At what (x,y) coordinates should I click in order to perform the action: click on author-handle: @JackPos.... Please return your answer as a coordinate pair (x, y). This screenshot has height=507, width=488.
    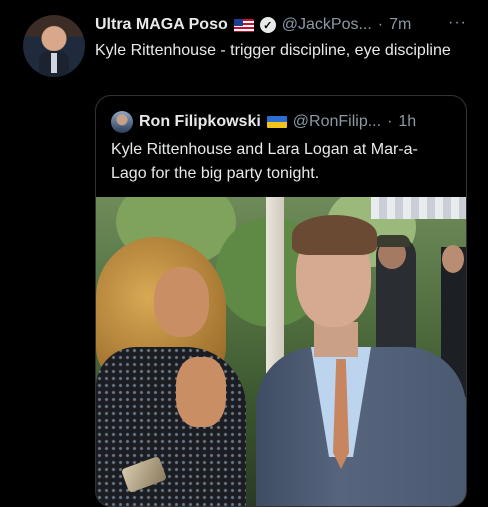
    Looking at the image, I should click on (327, 25).